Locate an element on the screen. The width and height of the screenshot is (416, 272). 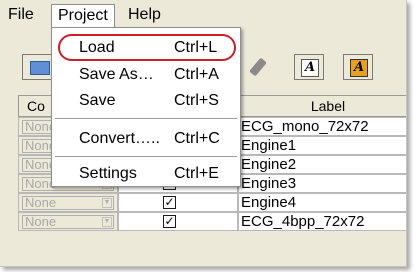
column-header-label: Label is located at coordinates (322, 106).